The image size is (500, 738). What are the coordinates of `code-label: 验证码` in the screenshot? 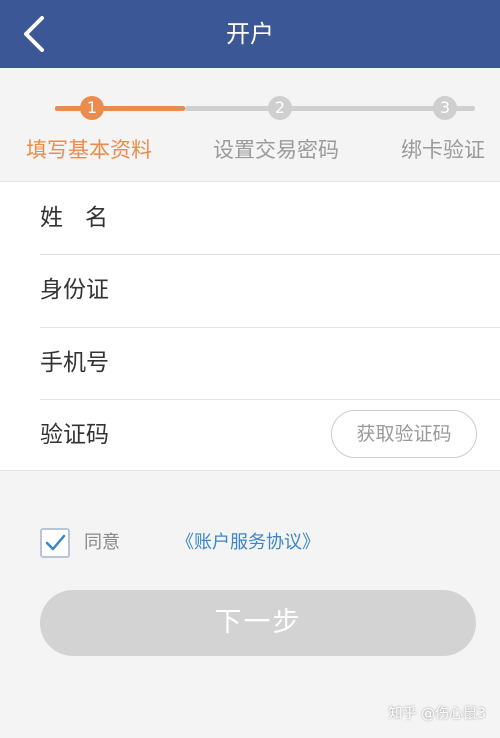 It's located at (74, 435).